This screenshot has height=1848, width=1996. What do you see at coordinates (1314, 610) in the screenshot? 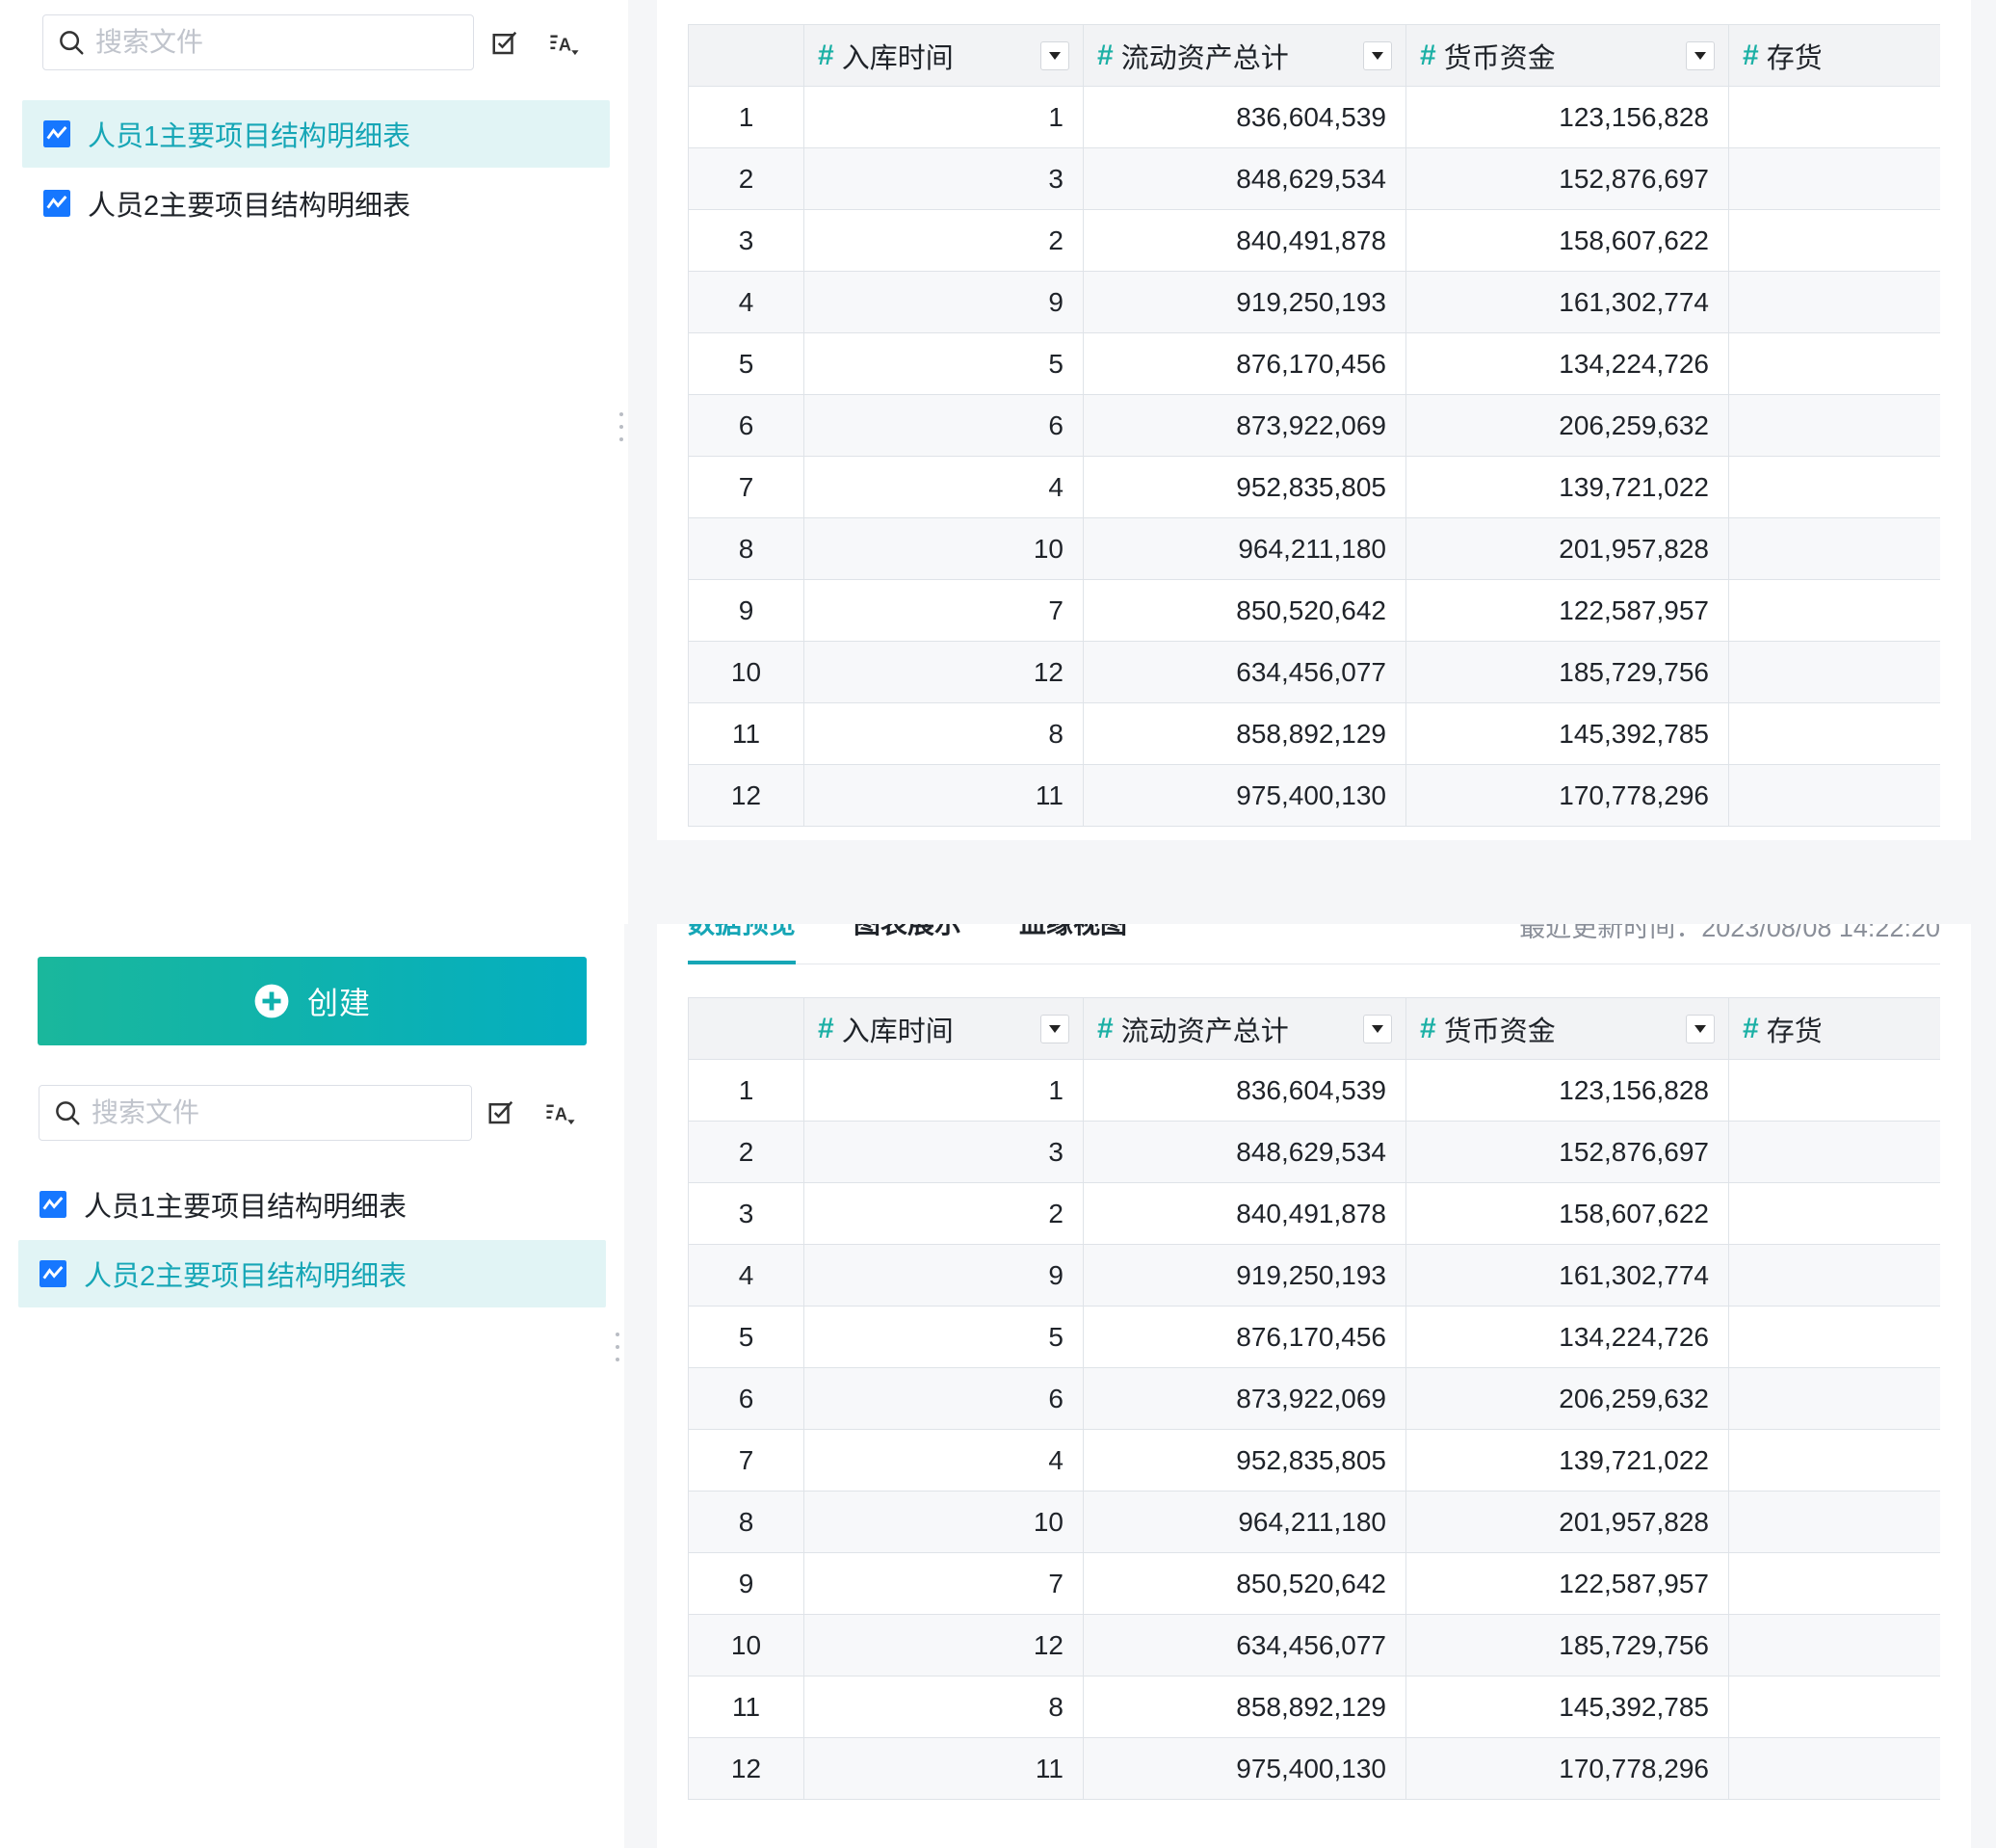
I see `table-row: 97850,520,642122,587,957107,0` at bounding box center [1314, 610].